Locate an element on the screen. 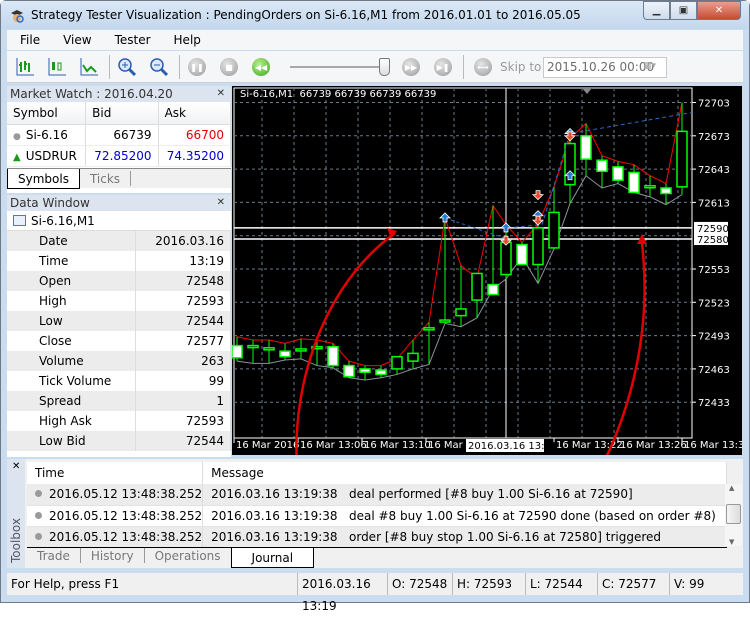  tab-symbols: Symbols is located at coordinates (43, 178).